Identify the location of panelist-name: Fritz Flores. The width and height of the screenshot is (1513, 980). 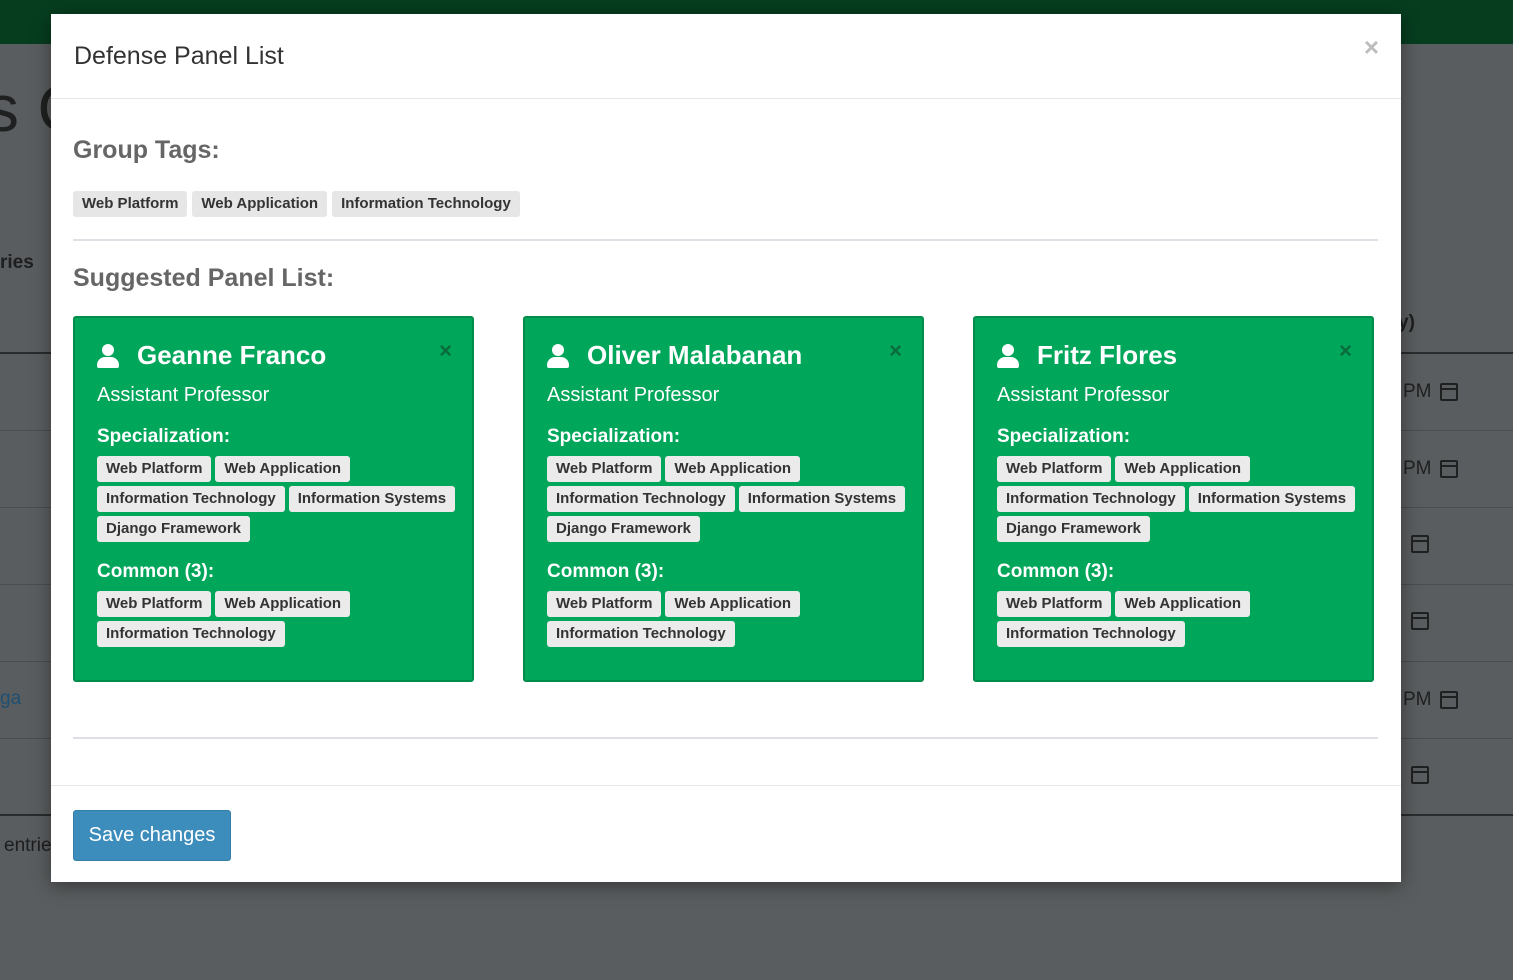
(1107, 355).